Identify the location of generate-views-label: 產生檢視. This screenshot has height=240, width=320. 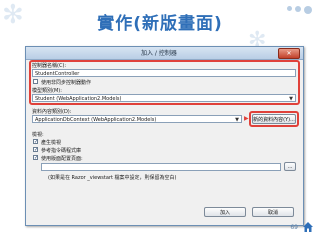
(51, 143).